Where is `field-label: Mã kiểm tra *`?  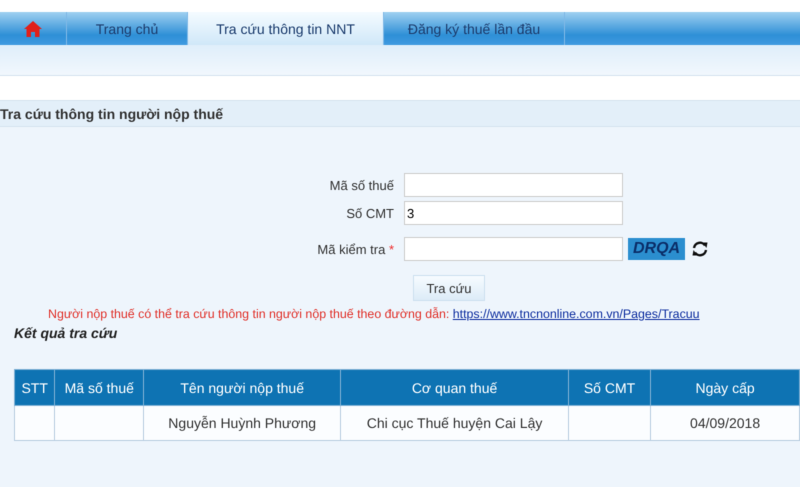 field-label: Mã kiểm tra * is located at coordinates (355, 249).